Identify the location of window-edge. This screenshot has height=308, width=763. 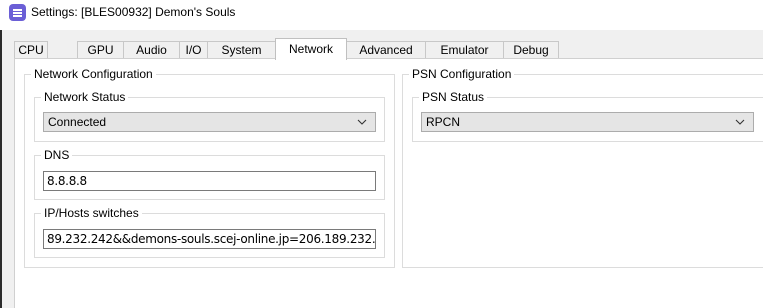
(1, 169).